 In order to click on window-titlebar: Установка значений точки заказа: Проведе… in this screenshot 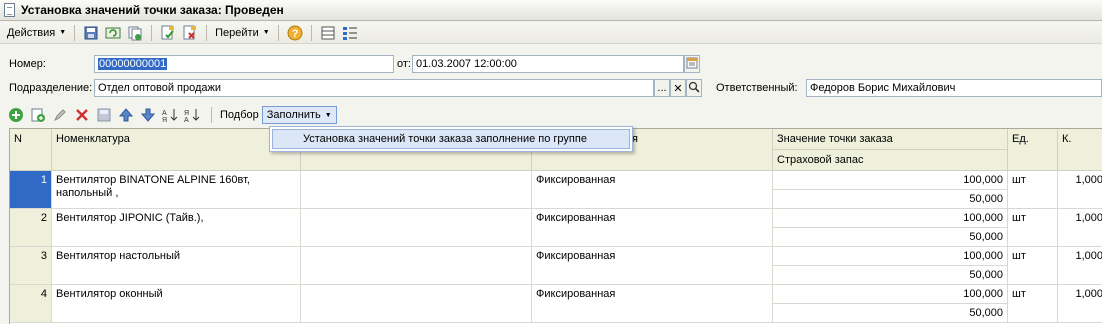, I will do `click(551, 10)`.